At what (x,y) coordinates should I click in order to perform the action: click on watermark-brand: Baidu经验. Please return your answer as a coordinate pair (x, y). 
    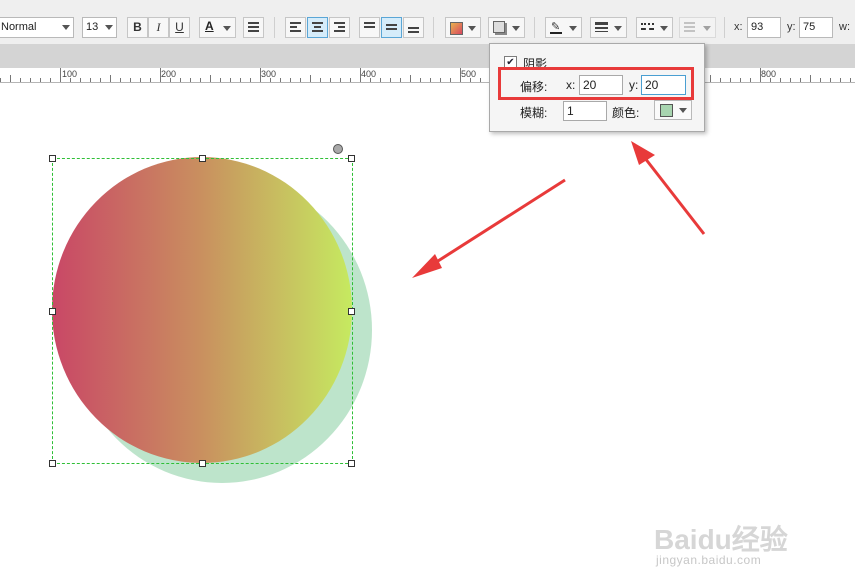
    Looking at the image, I should click on (721, 539).